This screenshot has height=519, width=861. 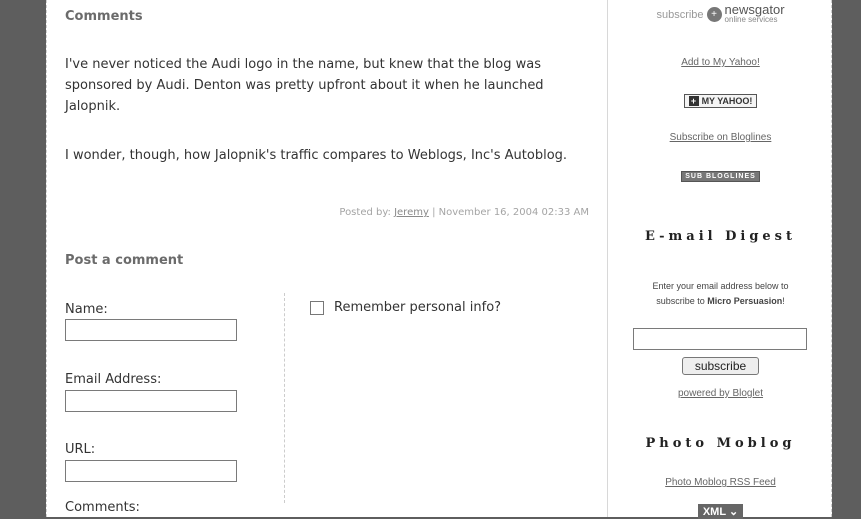 I want to click on email-label: Email Address:, so click(x=113, y=379).